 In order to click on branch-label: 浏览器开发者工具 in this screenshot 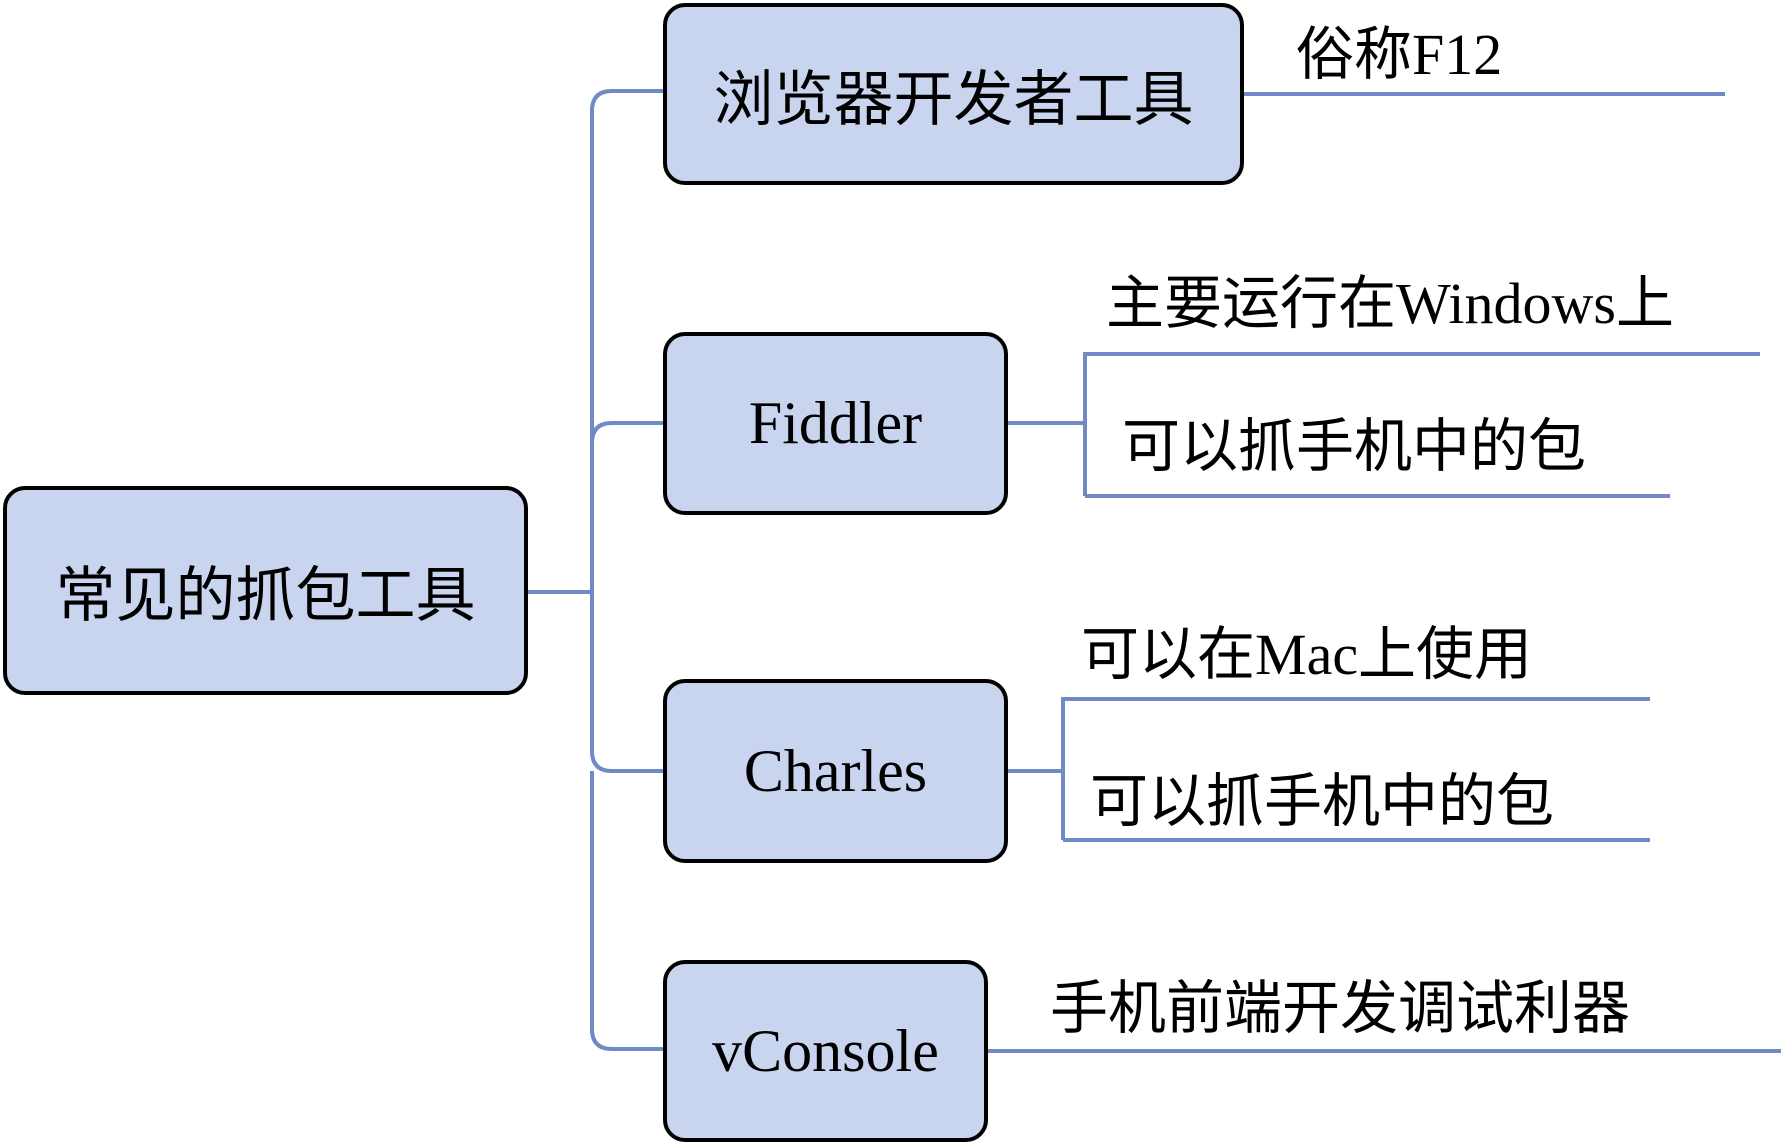, I will do `click(953, 99)`.